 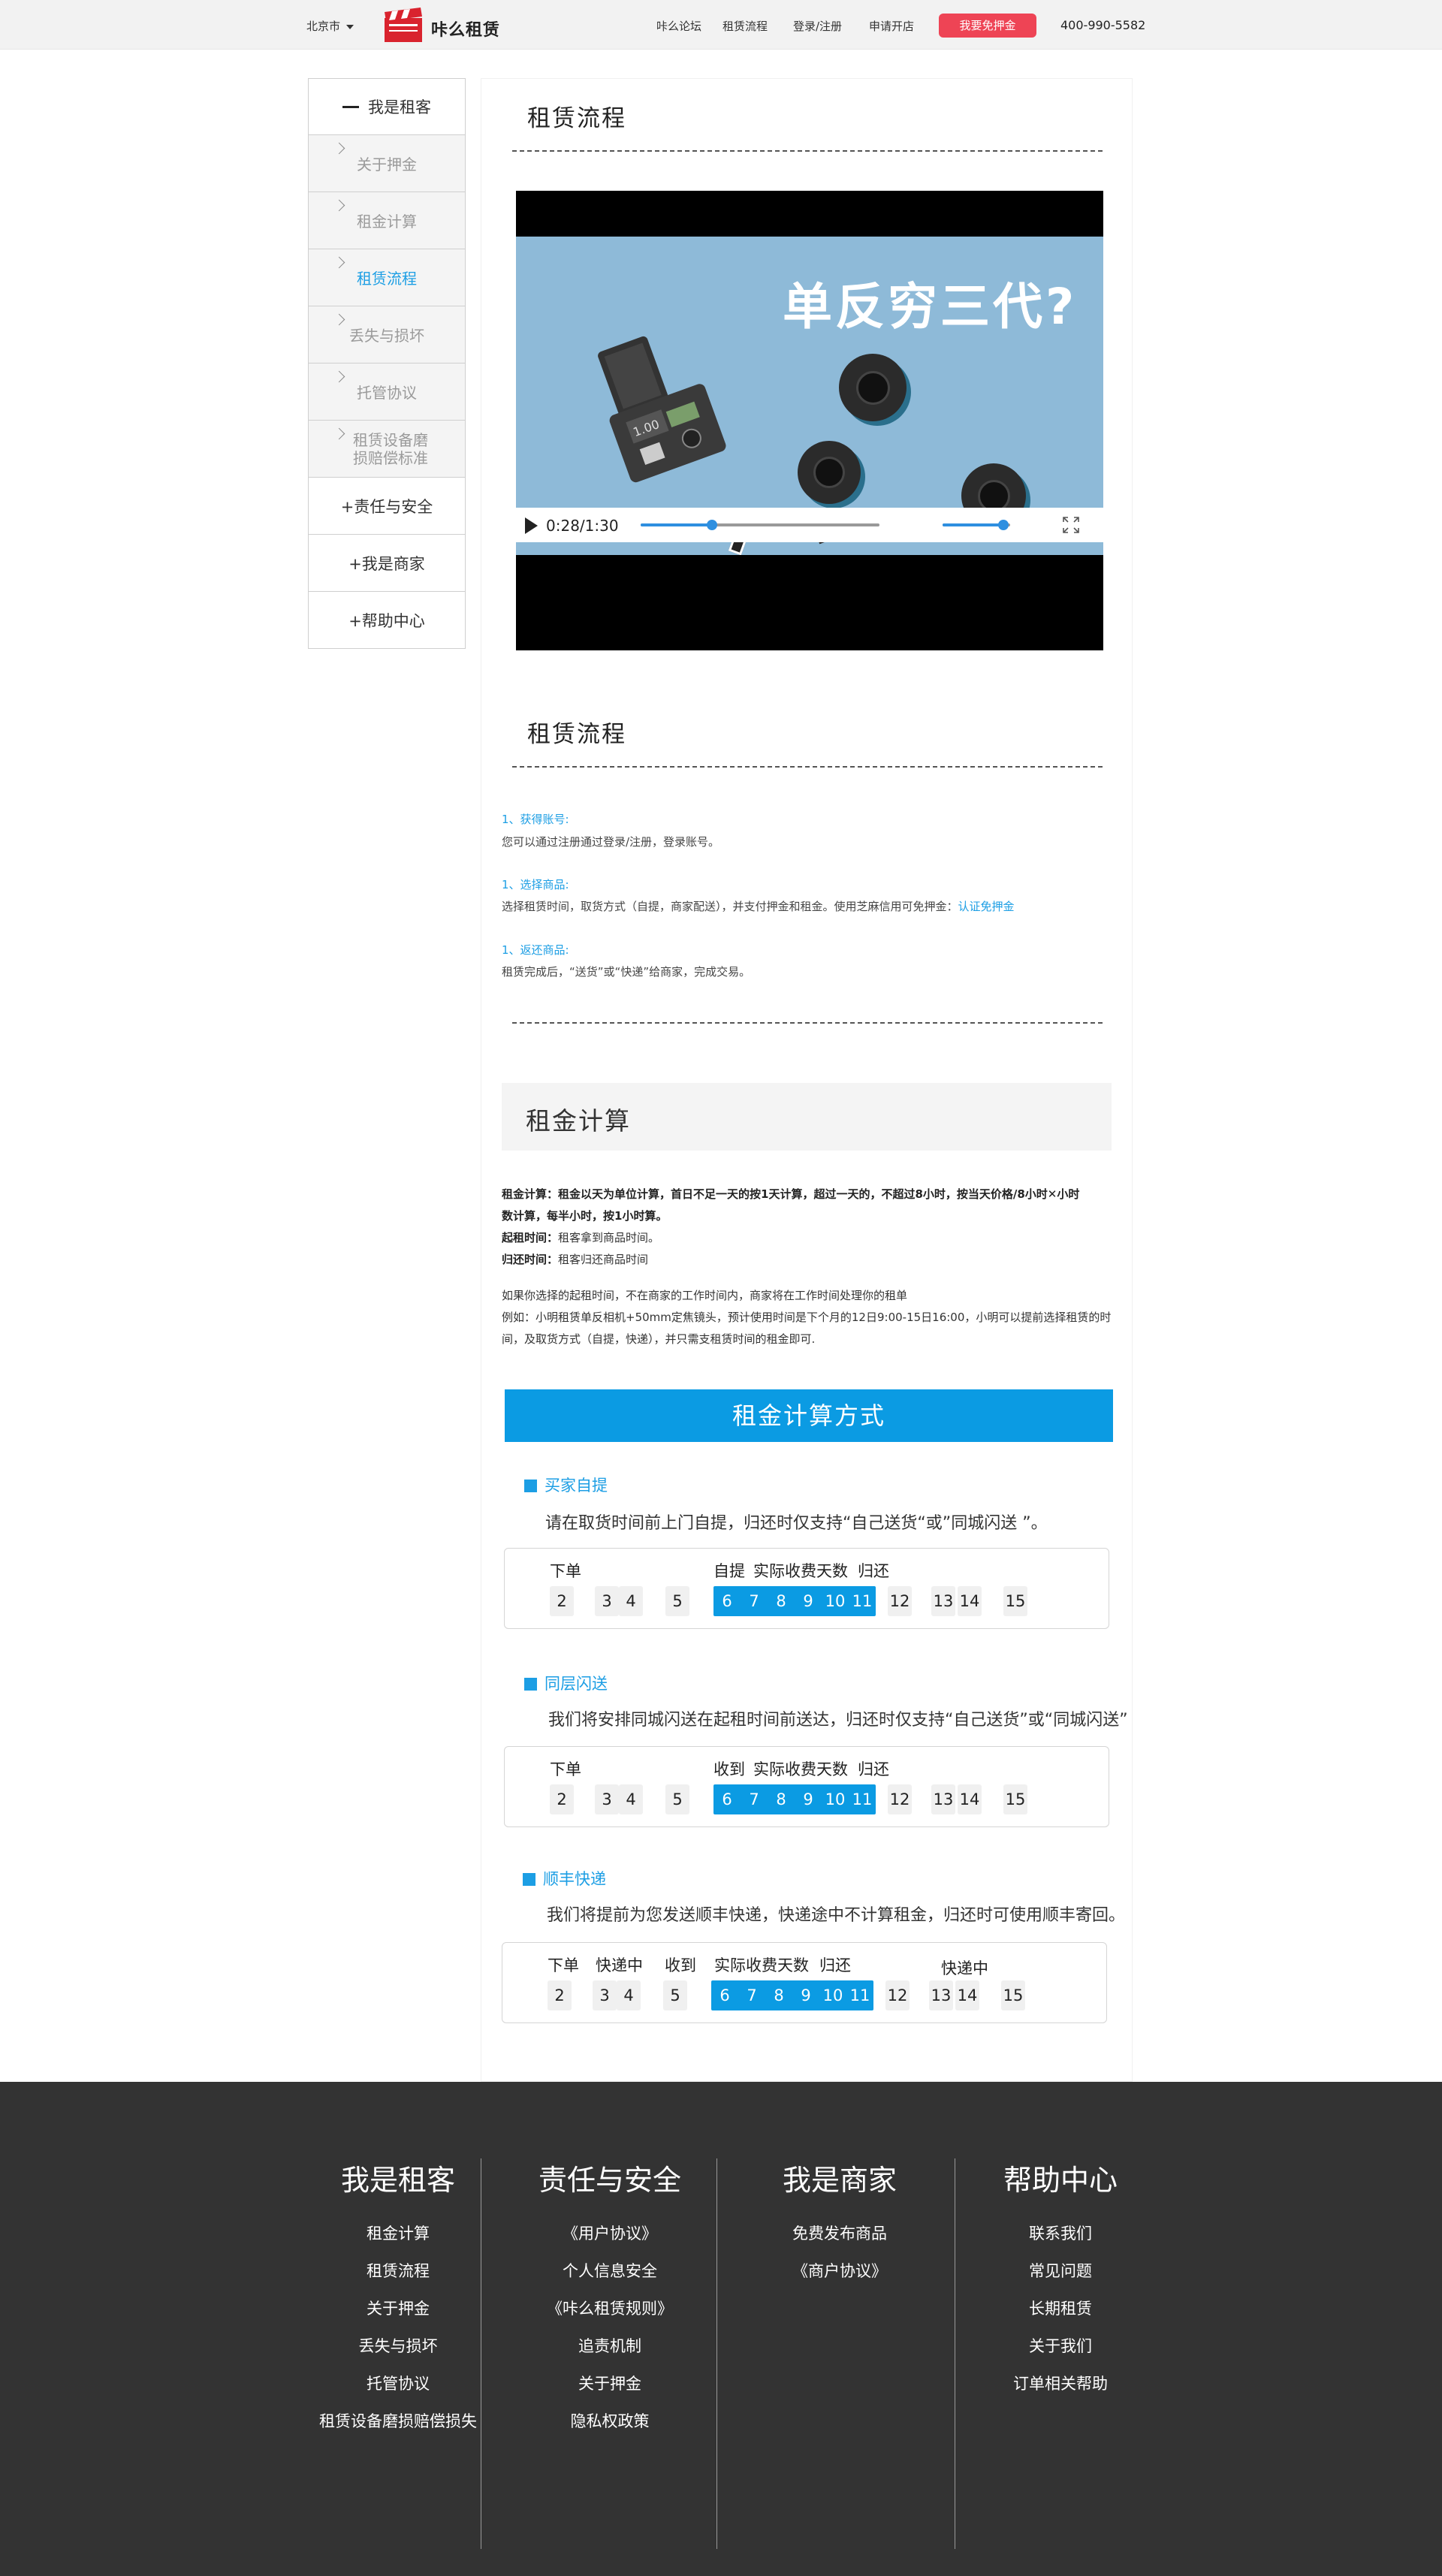 I want to click on footer-link: 隐私权政策, so click(x=610, y=2421).